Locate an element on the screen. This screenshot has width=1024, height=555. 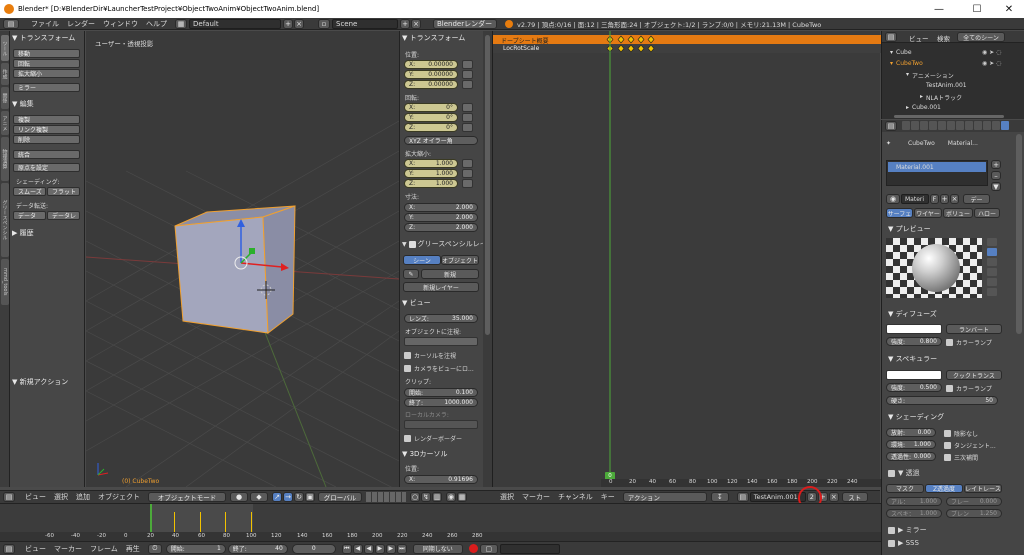
y-gizmo-handle is located at coordinates (252, 251).